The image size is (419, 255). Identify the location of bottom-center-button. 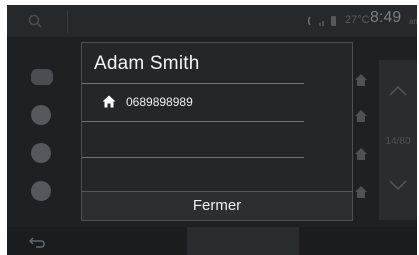
(243, 241).